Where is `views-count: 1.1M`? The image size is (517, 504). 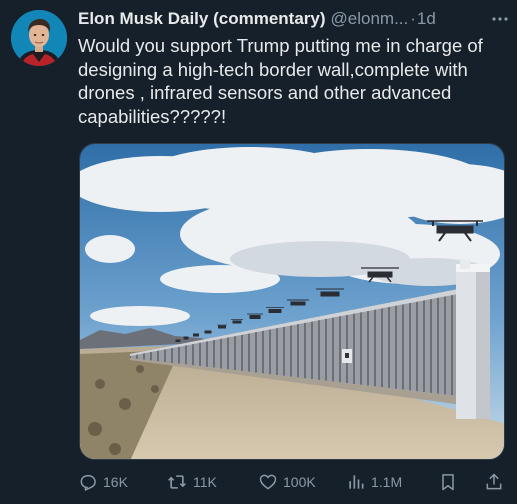 views-count: 1.1M is located at coordinates (387, 482).